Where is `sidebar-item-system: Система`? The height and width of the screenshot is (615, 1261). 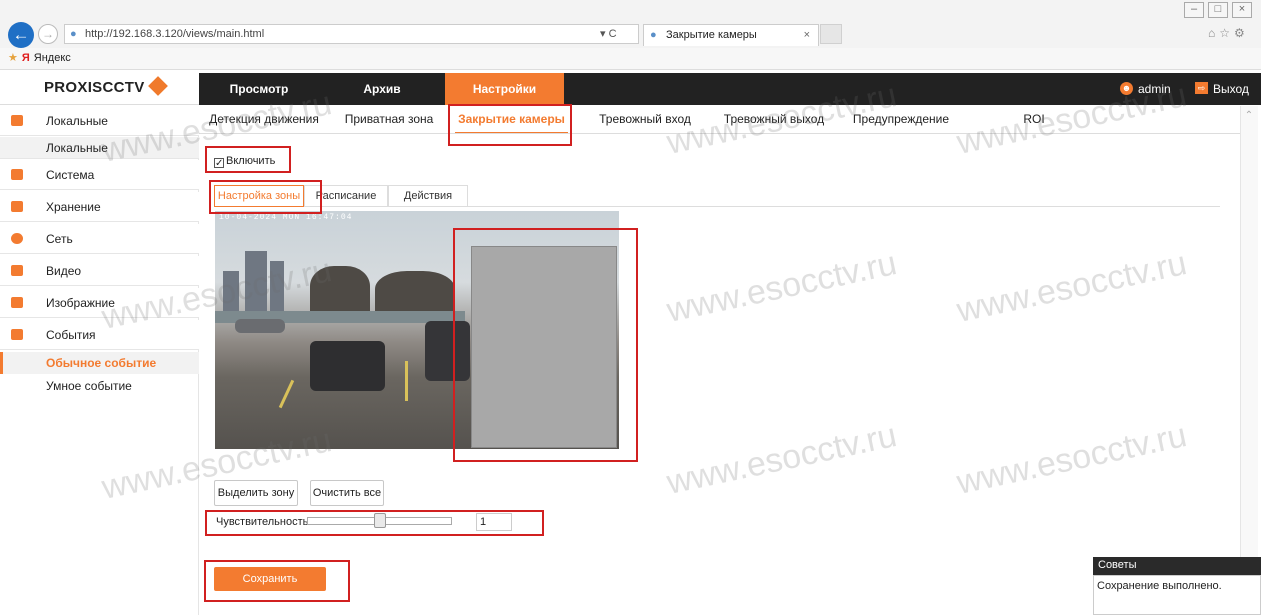 sidebar-item-system: Система is located at coordinates (99, 175).